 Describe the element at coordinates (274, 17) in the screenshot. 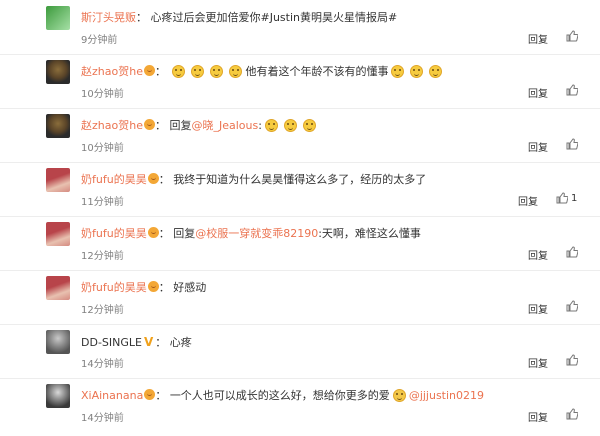

I see `comment-text: 心疼过后会更加倍爱你#Justin黄明昊火星情报局#` at that location.